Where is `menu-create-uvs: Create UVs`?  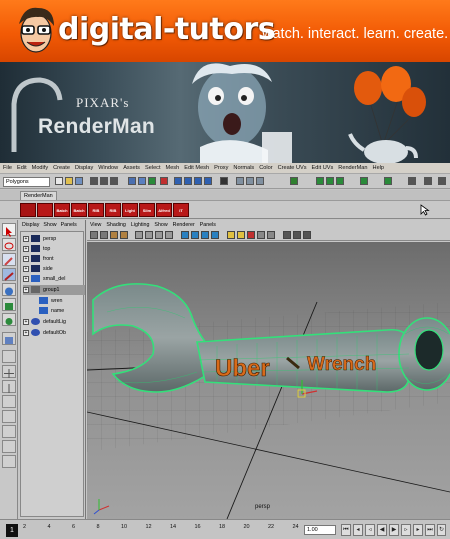
menu-create-uvs: Create UVs is located at coordinates (292, 168).